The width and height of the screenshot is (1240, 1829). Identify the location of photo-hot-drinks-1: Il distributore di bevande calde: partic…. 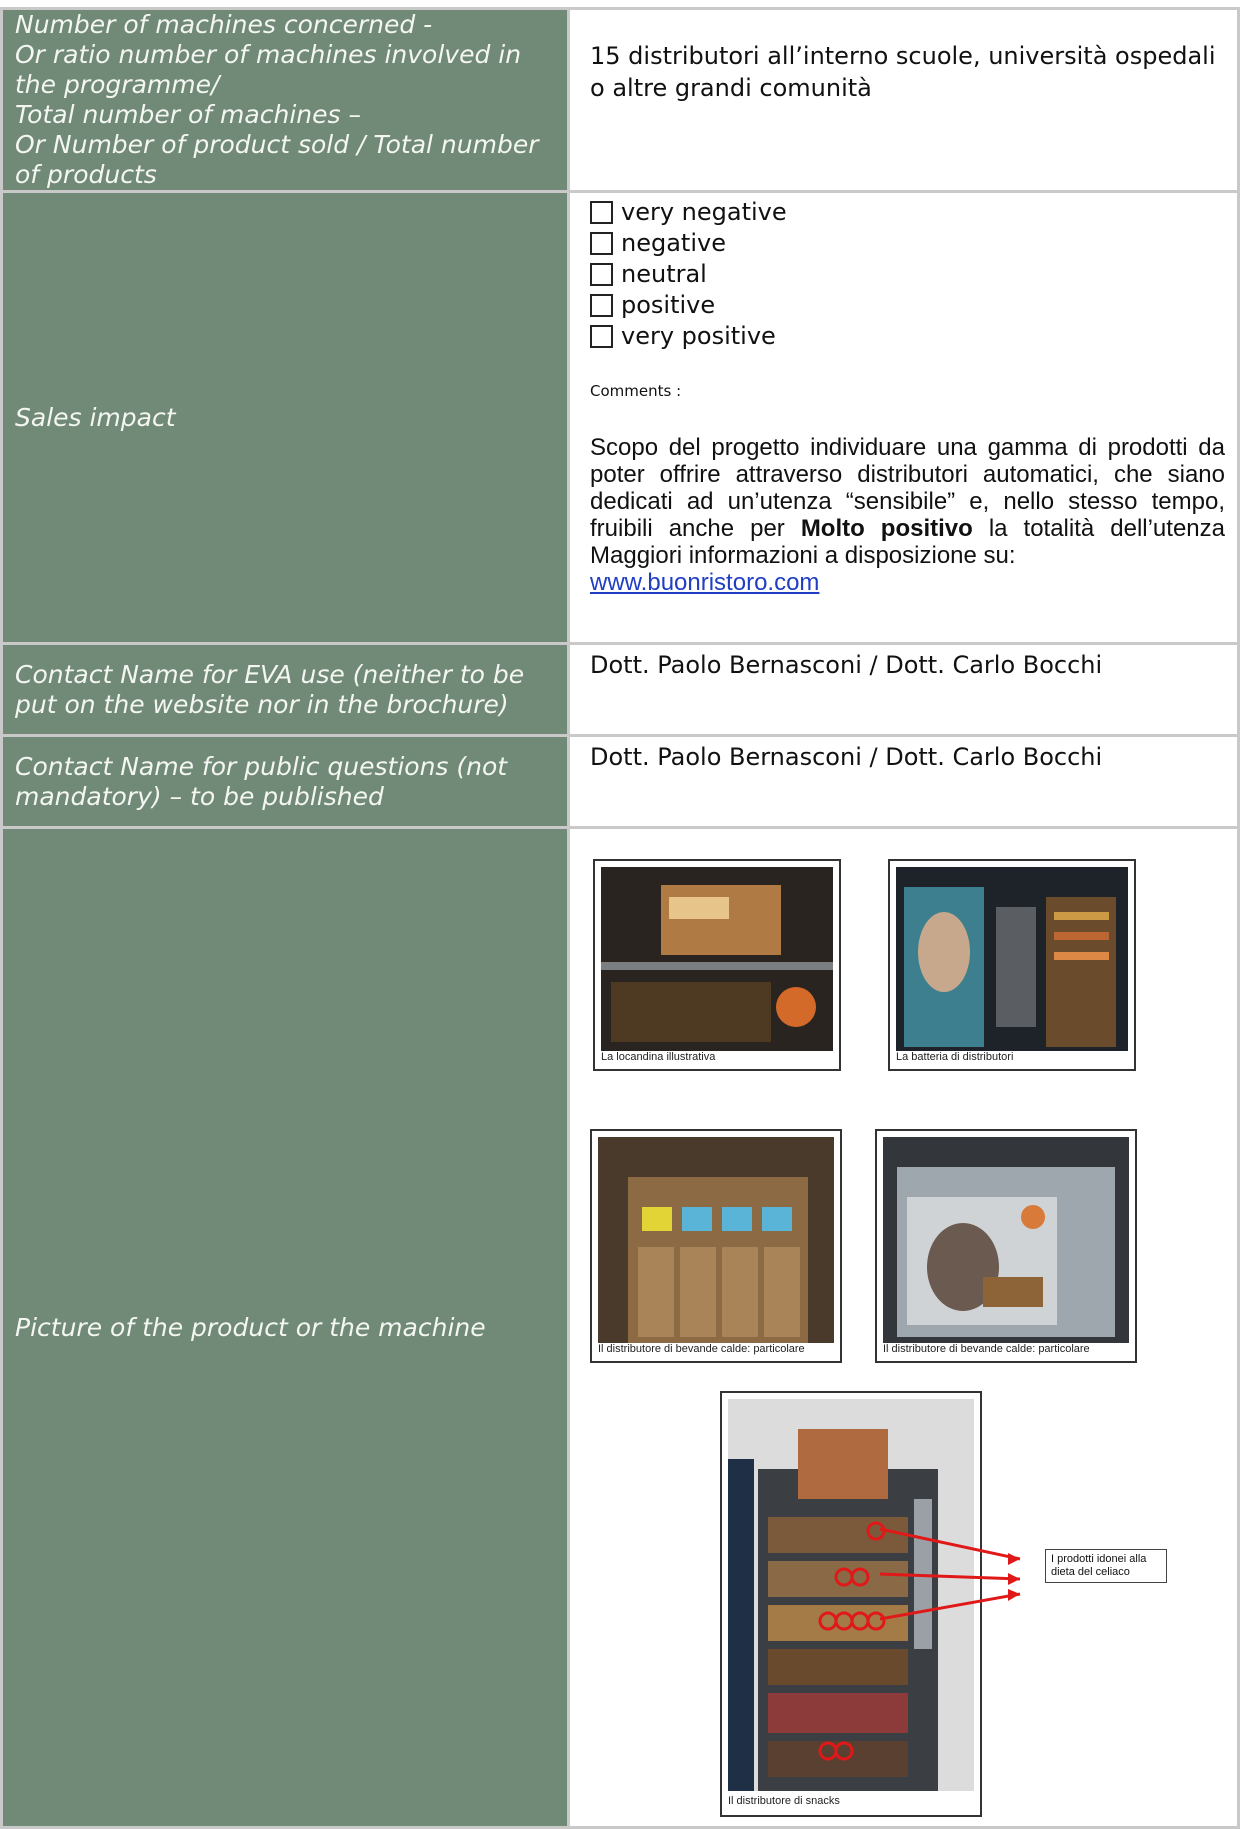
(716, 1246).